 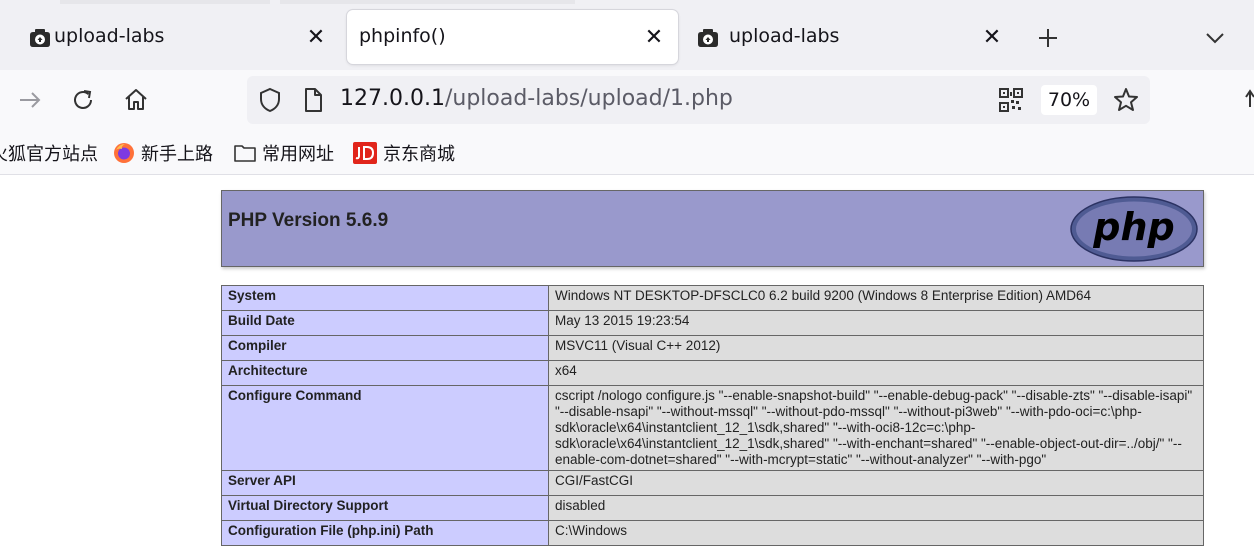 I want to click on bookmark-firefox-official: 火狐官方站点, so click(x=49, y=153).